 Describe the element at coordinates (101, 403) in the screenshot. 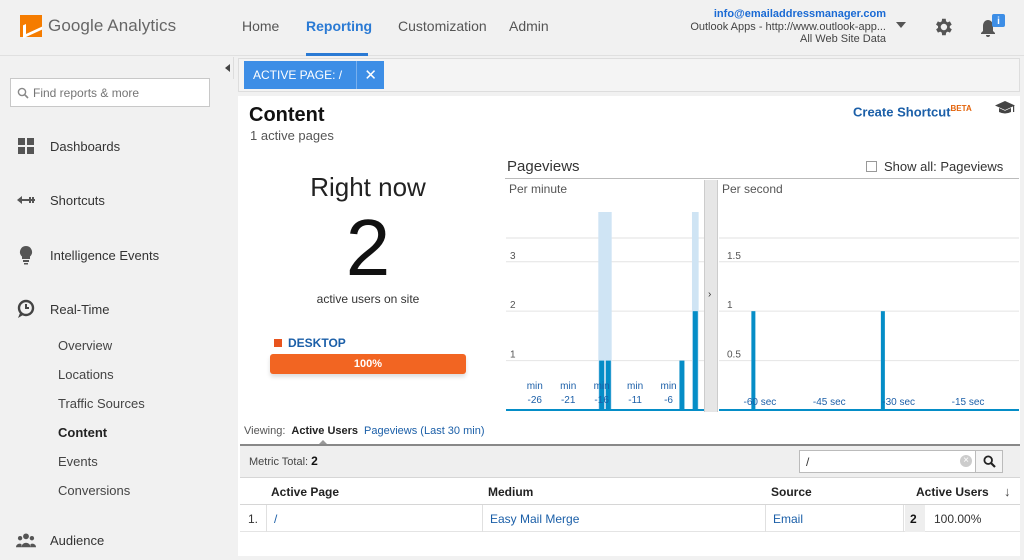

I see `sidebar-sub-traffic-sources: Traffic Sources` at that location.